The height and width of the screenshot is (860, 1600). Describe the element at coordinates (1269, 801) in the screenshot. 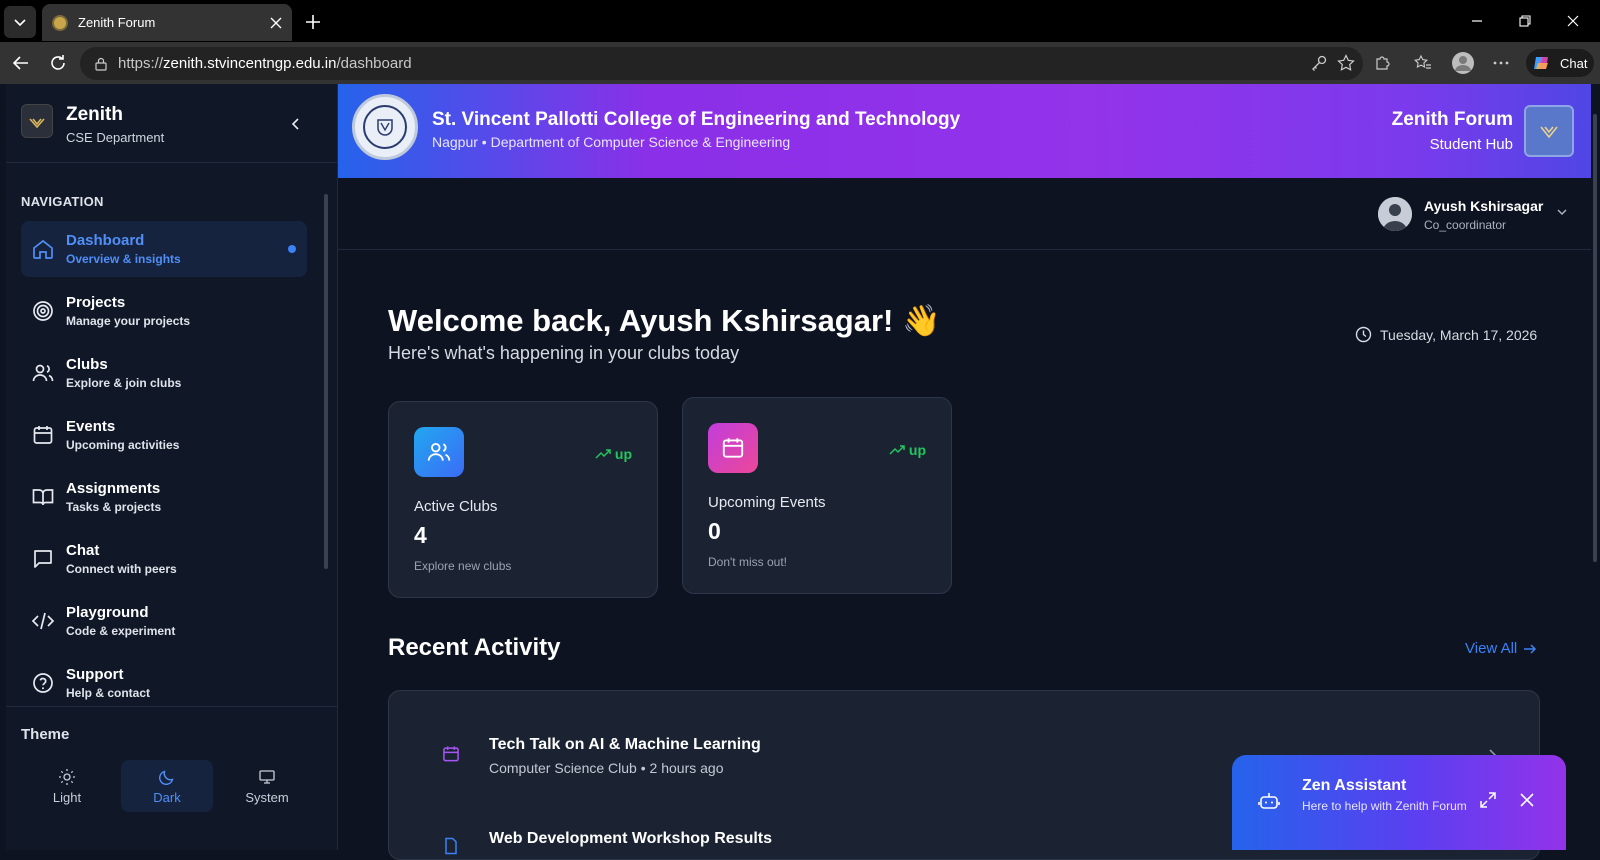

I see `bot-icon` at that location.